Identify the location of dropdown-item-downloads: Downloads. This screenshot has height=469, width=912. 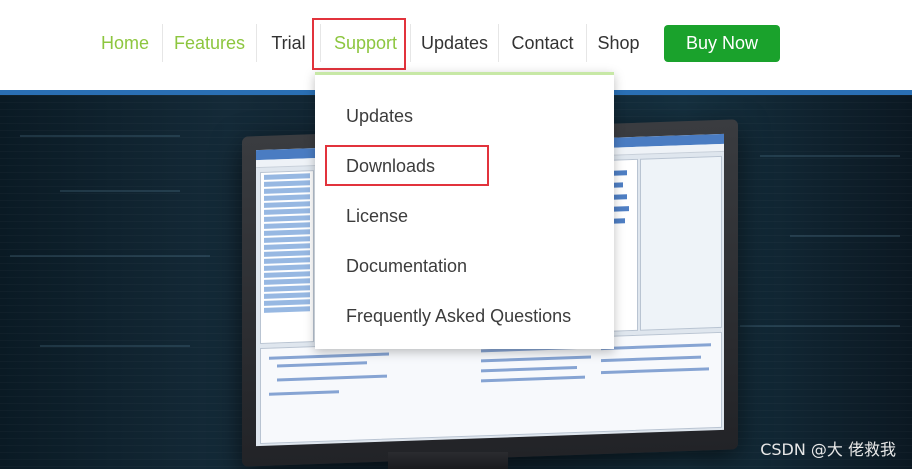
(390, 166).